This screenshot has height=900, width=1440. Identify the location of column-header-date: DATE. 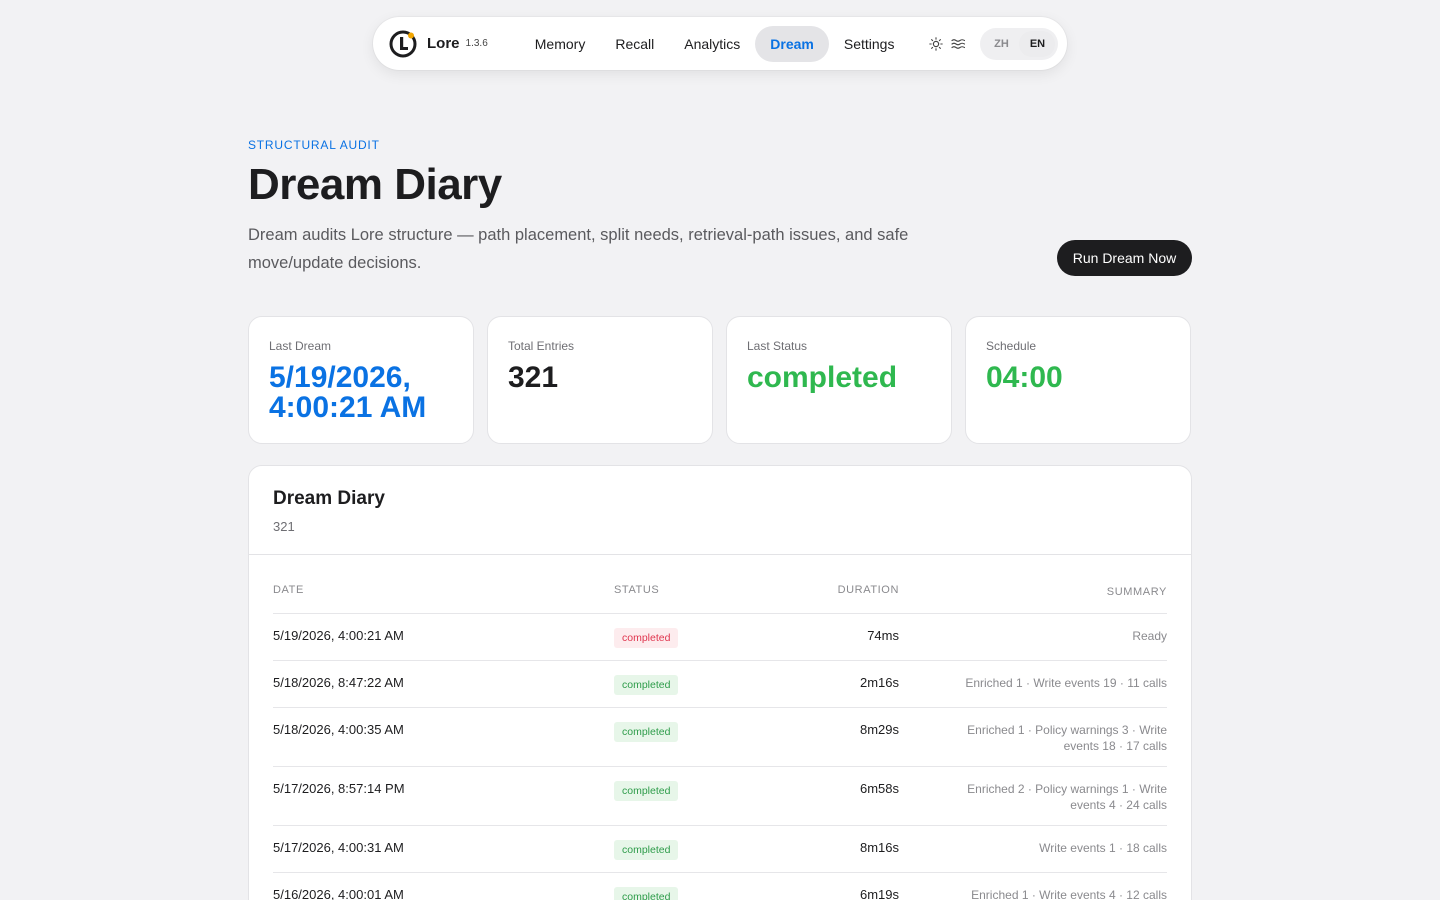
(443, 598).